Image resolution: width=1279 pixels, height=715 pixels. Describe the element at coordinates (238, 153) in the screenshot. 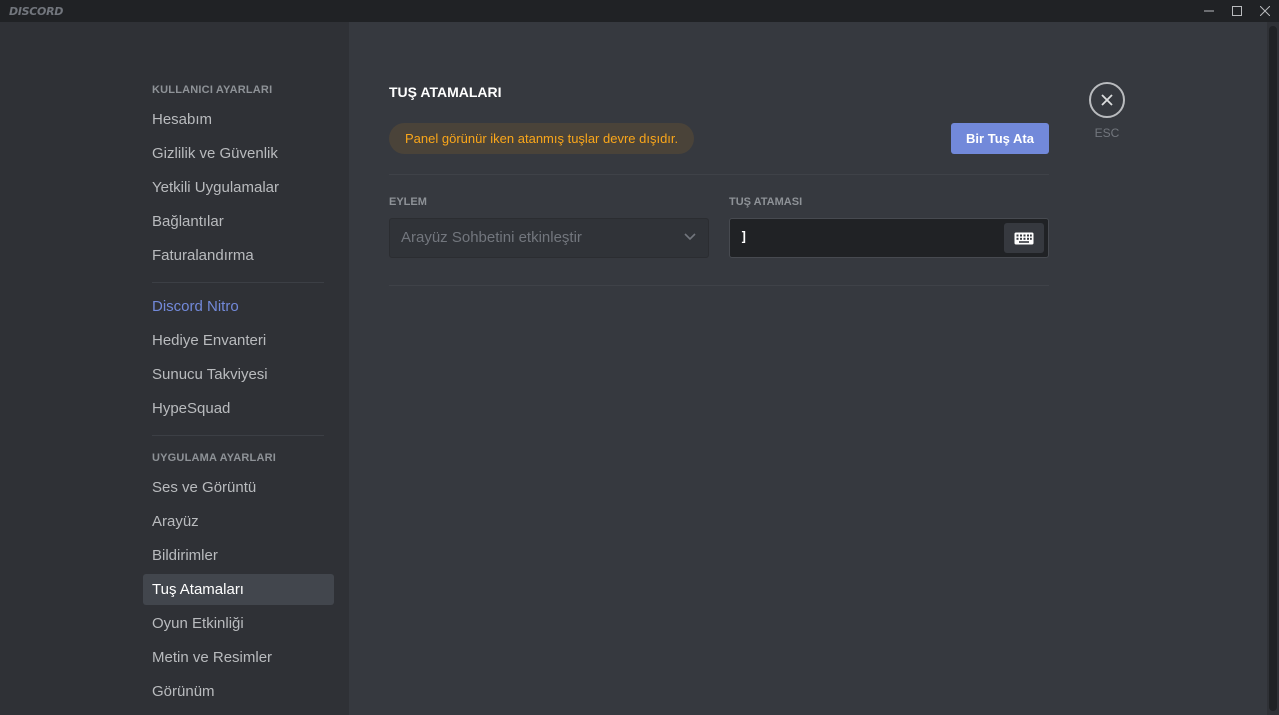

I see `sidebar-item-privacy-safety: Gizlilik ve Güvenlik` at that location.